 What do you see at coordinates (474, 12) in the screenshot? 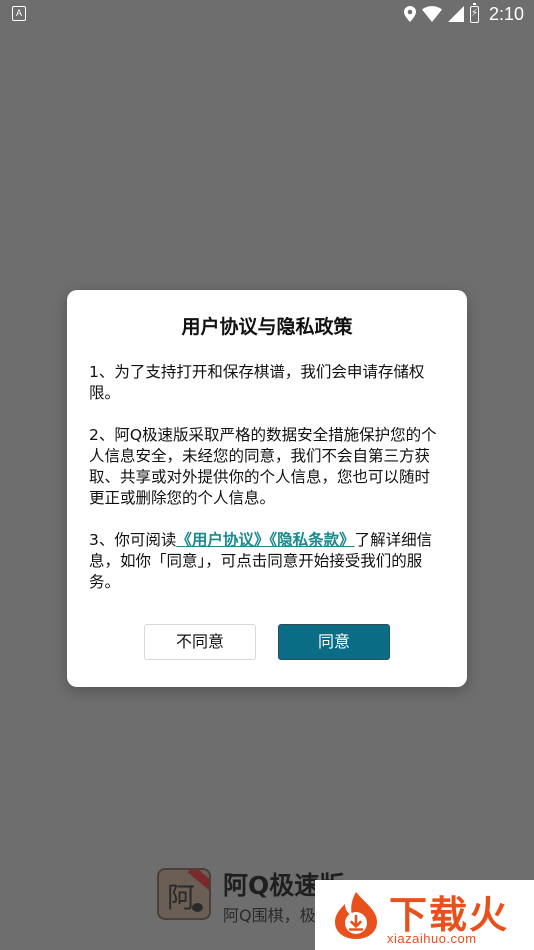
I see `battery-charging-icon: ⚡` at bounding box center [474, 12].